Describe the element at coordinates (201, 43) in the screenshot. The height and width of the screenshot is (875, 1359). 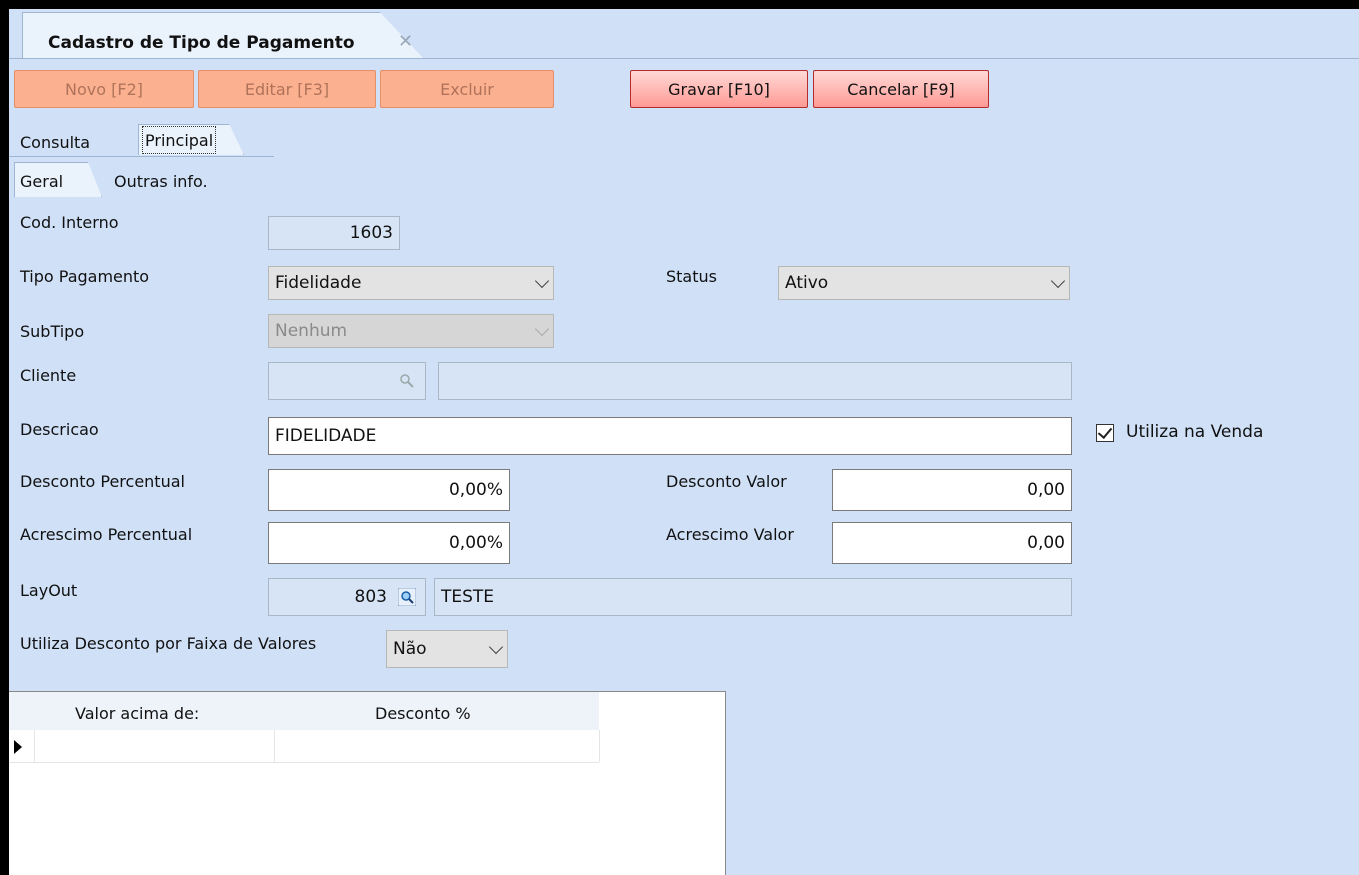
I see `document-tab-title: Cadastro de Tipo de Pagamento` at that location.